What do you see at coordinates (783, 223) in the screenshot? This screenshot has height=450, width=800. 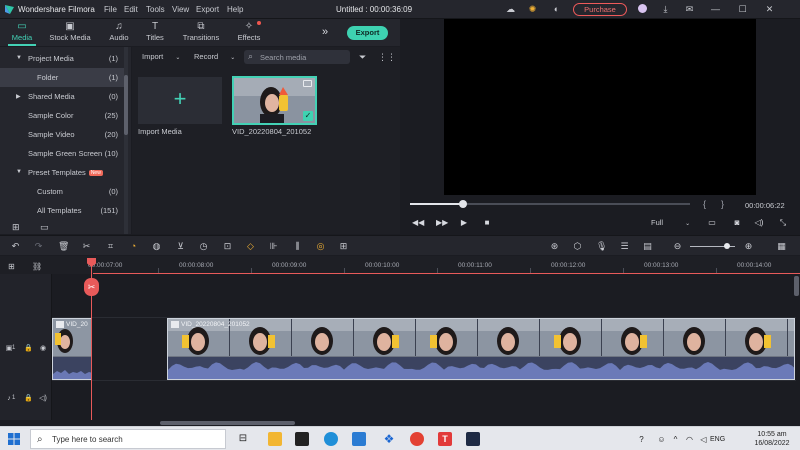 I see `fullscreen-icon: ⤡` at bounding box center [783, 223].